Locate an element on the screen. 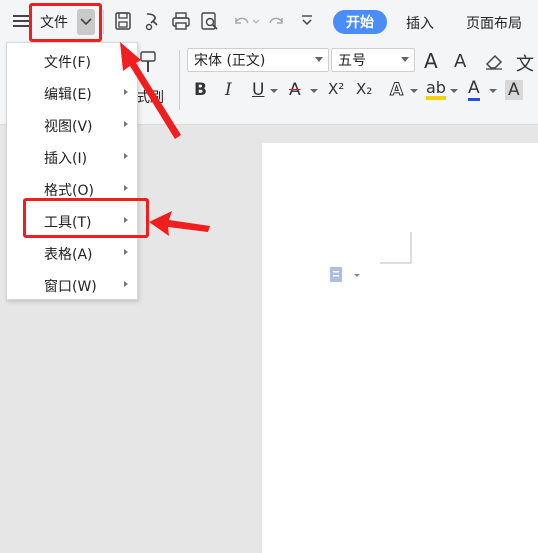 Image resolution: width=538 pixels, height=553 pixels. tab-insert: 插入 is located at coordinates (420, 23).